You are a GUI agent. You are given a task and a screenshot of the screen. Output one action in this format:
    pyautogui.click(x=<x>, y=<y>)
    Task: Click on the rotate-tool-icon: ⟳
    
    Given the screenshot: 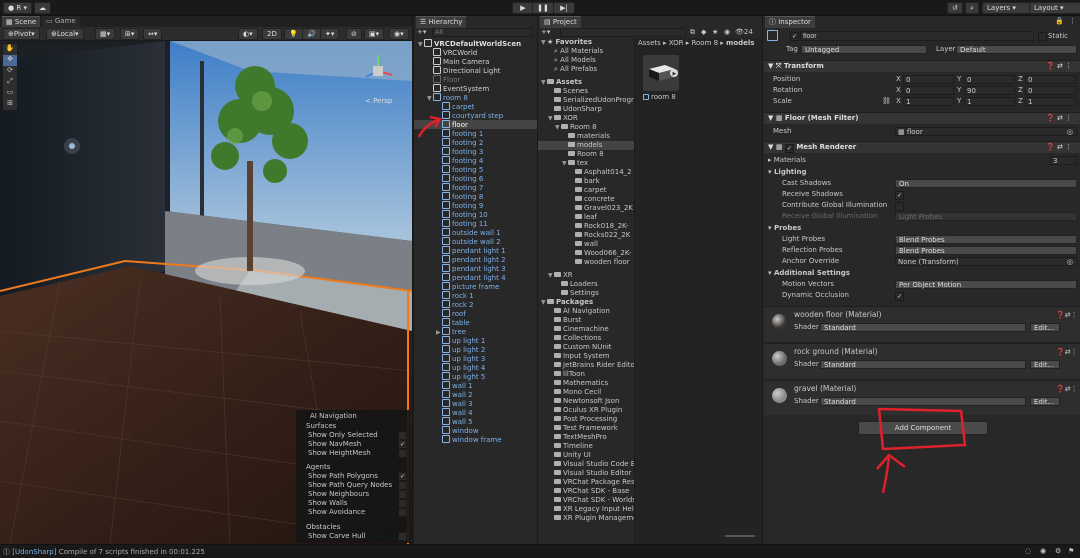 What is the action you would take?
    pyautogui.click(x=10, y=71)
    